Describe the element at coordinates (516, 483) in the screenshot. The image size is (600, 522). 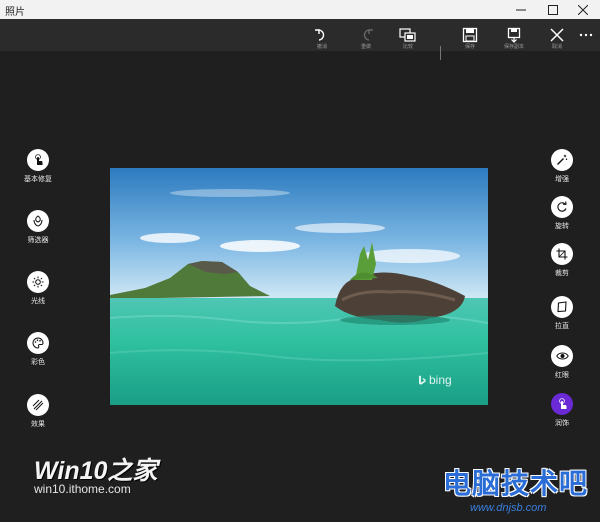
I see `watermark-dnjsb-title: 电脑技术吧` at that location.